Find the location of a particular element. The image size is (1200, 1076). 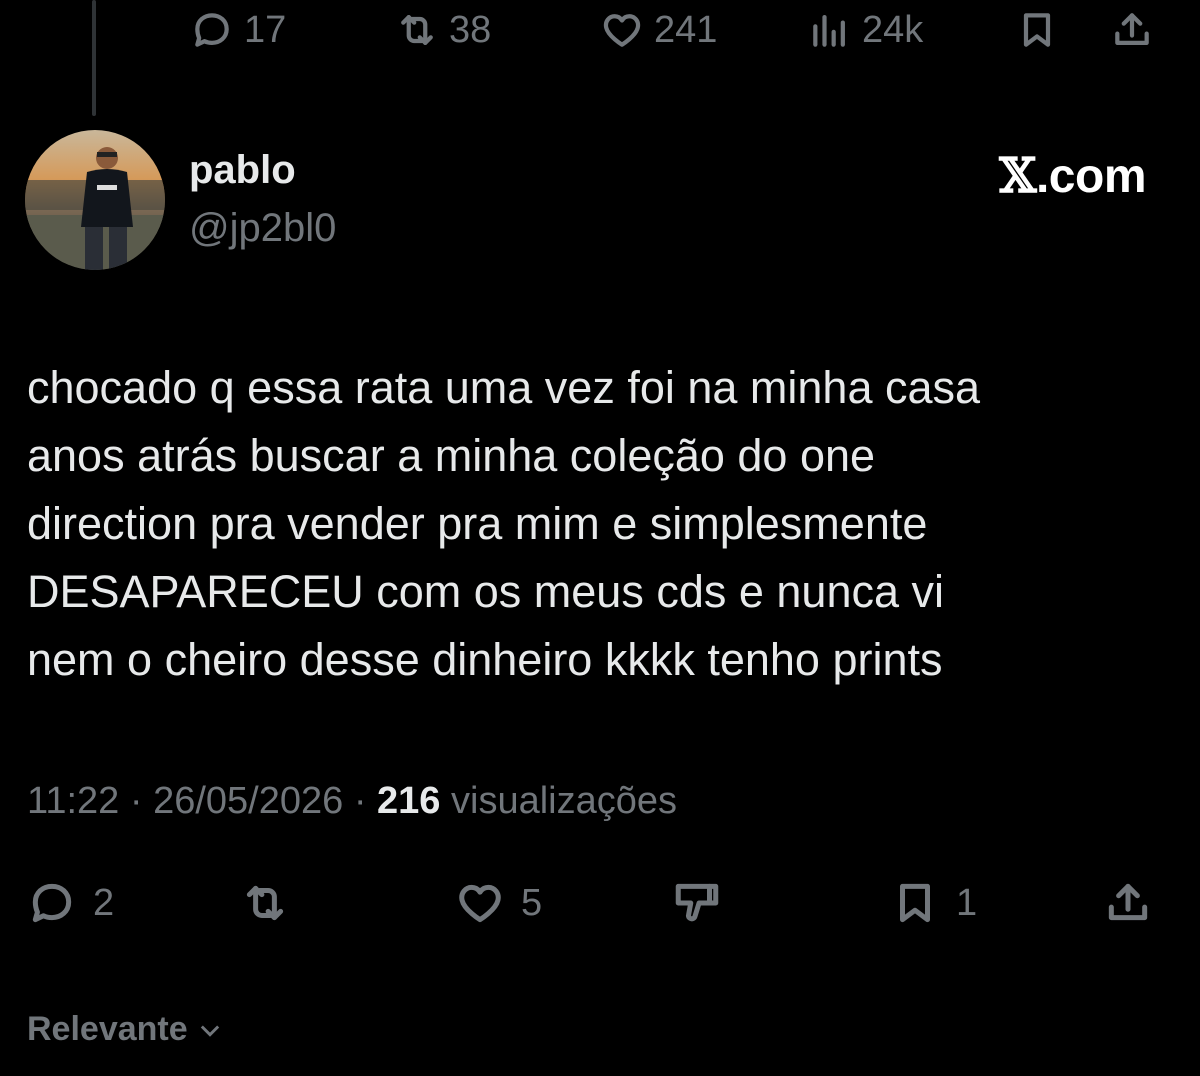

like-count: 5 is located at coordinates (532, 902).